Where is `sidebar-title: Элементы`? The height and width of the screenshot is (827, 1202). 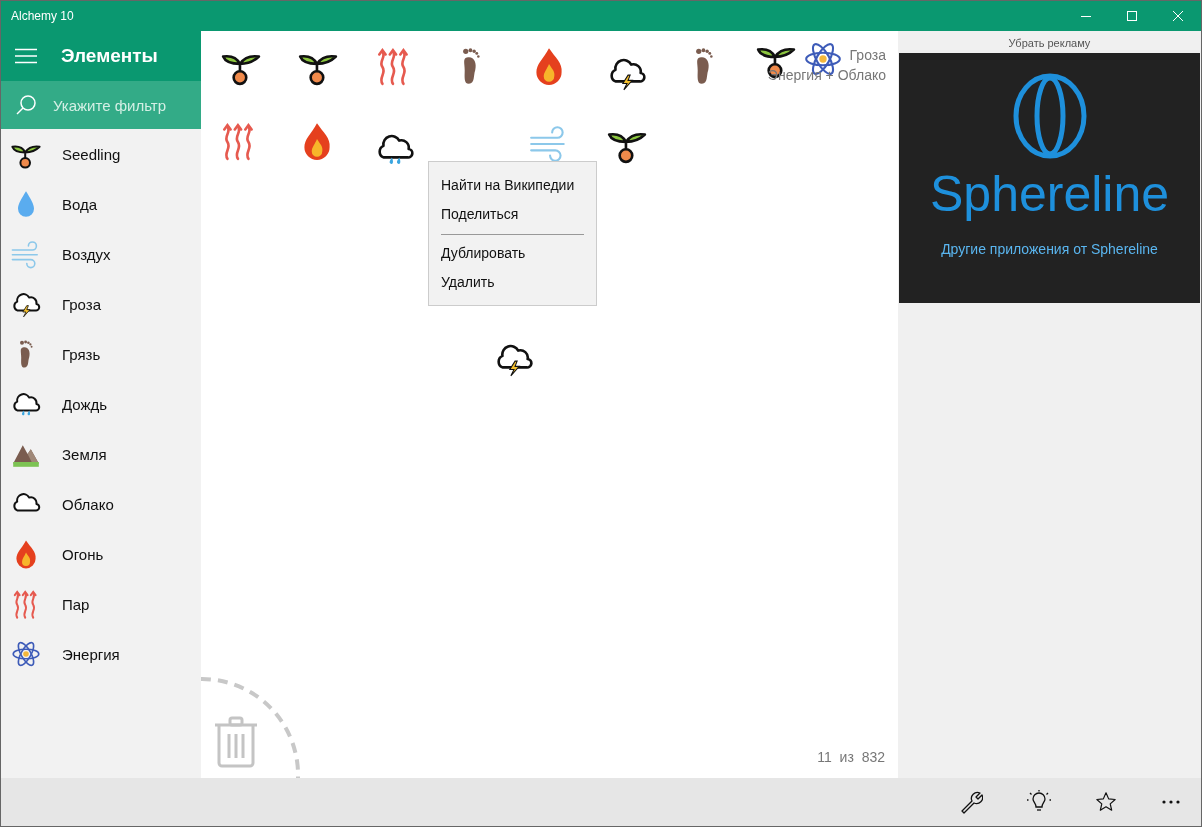 sidebar-title: Элементы is located at coordinates (109, 56).